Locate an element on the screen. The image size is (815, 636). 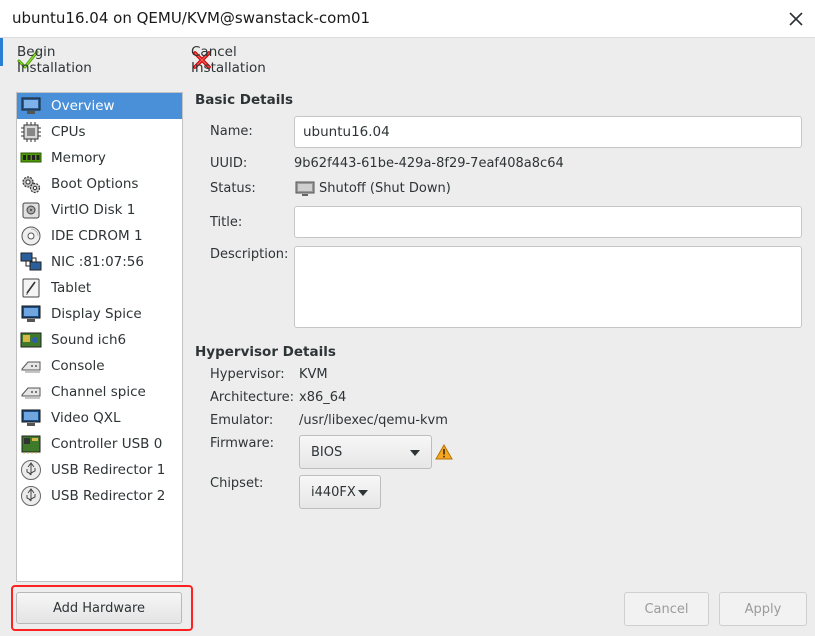
sidebar-item-channel-spice: Channel spice is located at coordinates (99, 392).